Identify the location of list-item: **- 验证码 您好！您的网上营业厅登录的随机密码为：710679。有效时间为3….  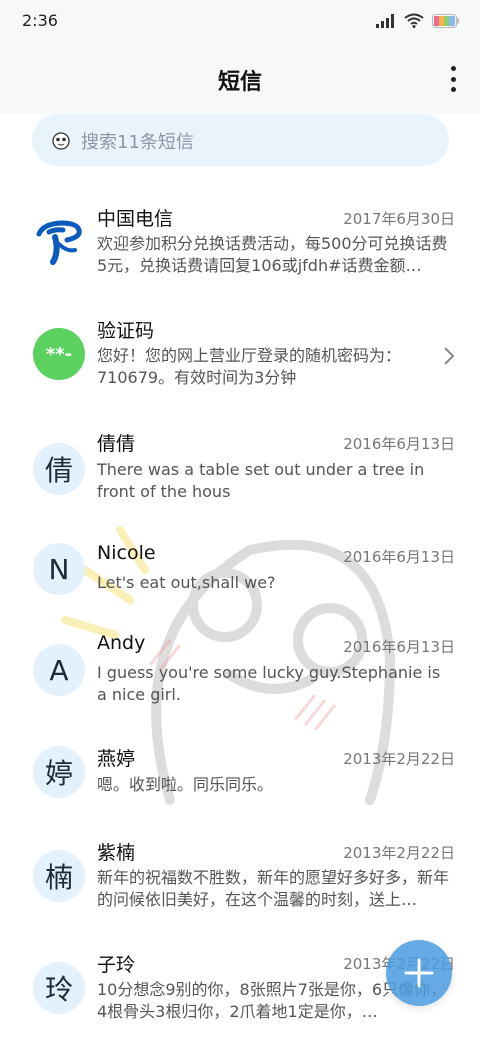
(240, 354).